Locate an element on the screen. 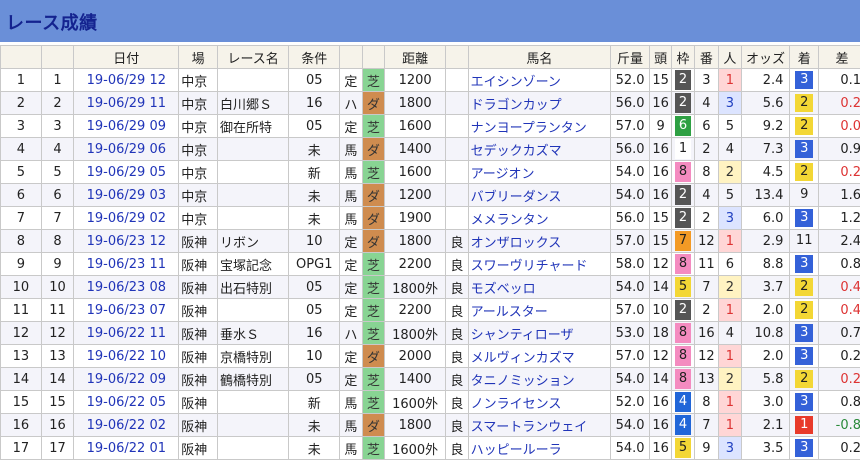 This screenshot has width=860, height=473. header-col-heads: 頭 is located at coordinates (660, 57).